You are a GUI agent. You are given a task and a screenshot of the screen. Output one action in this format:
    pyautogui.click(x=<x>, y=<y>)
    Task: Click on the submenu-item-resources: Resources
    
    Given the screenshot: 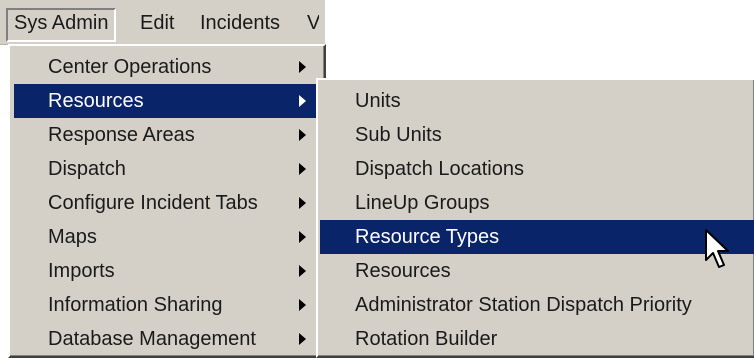 What is the action you would take?
    pyautogui.click(x=537, y=271)
    